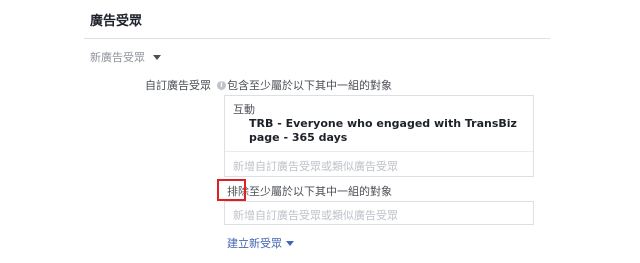  Describe the element at coordinates (231, 190) in the screenshot. I see `exclude-highlight-box` at that location.